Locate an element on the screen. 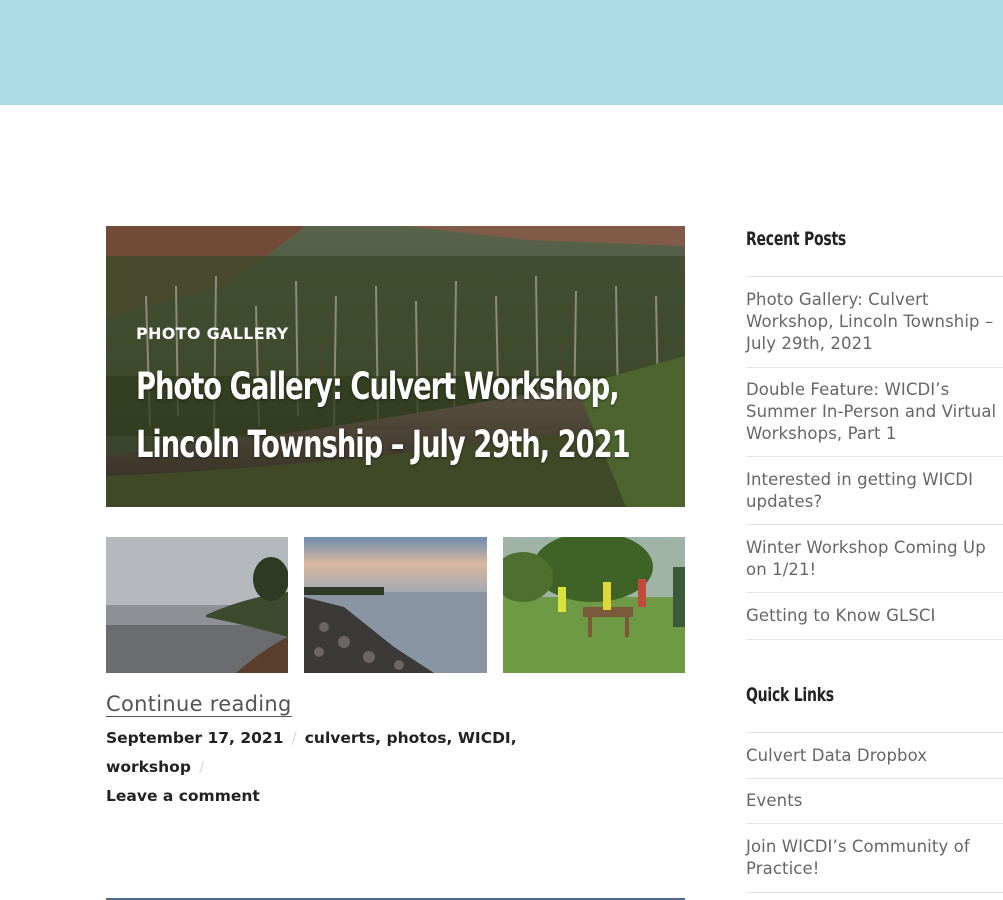 The width and height of the screenshot is (1003, 900). tag-link: photos is located at coordinates (416, 738).